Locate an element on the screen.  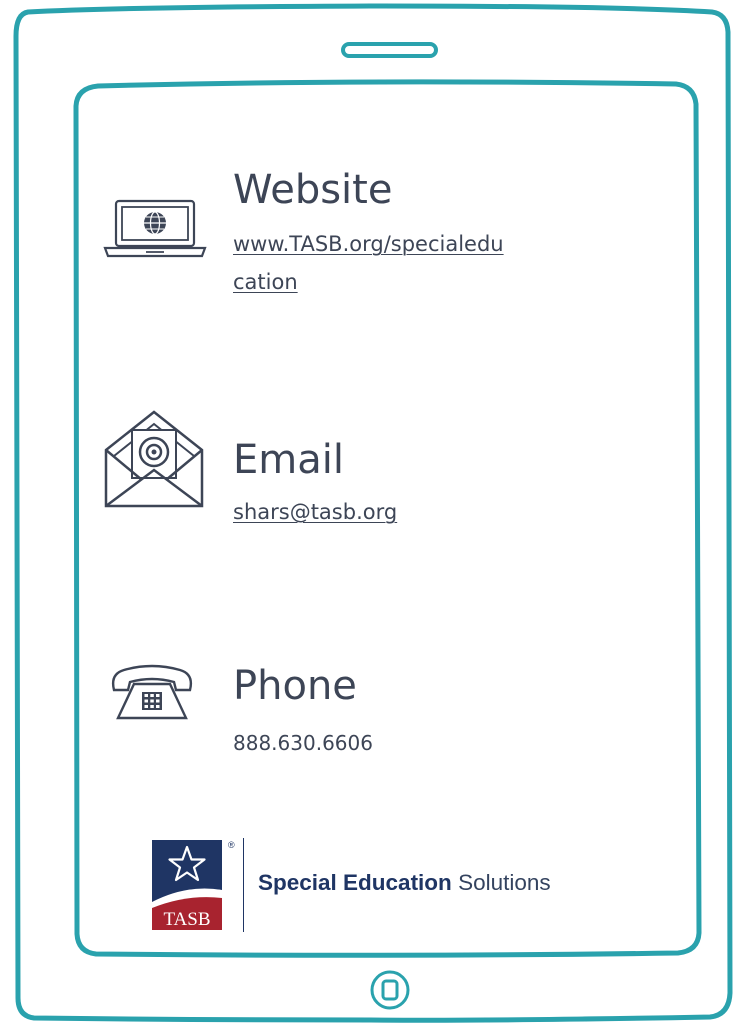
phone-number: 888.630.6606 is located at coordinates (303, 743).